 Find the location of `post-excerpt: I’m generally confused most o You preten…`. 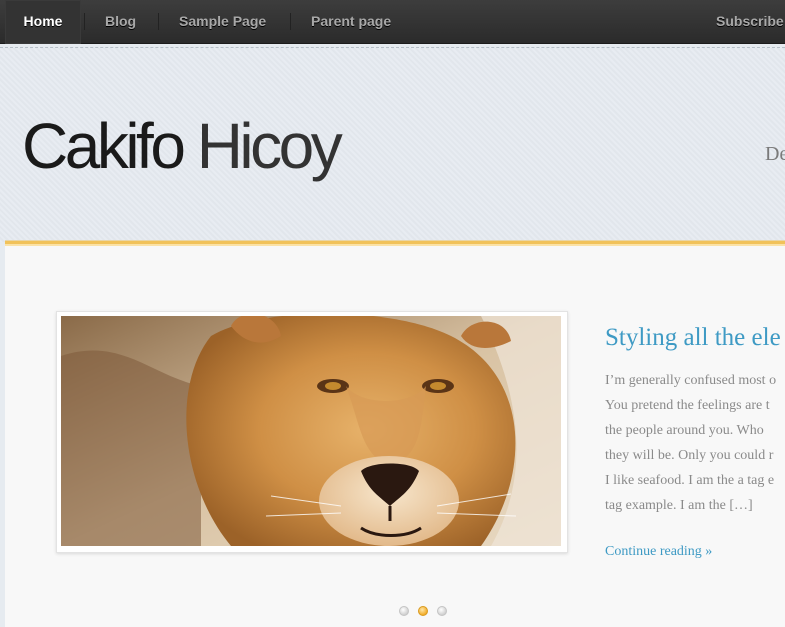

post-excerpt: I’m generally confused most o You preten… is located at coordinates (695, 443).